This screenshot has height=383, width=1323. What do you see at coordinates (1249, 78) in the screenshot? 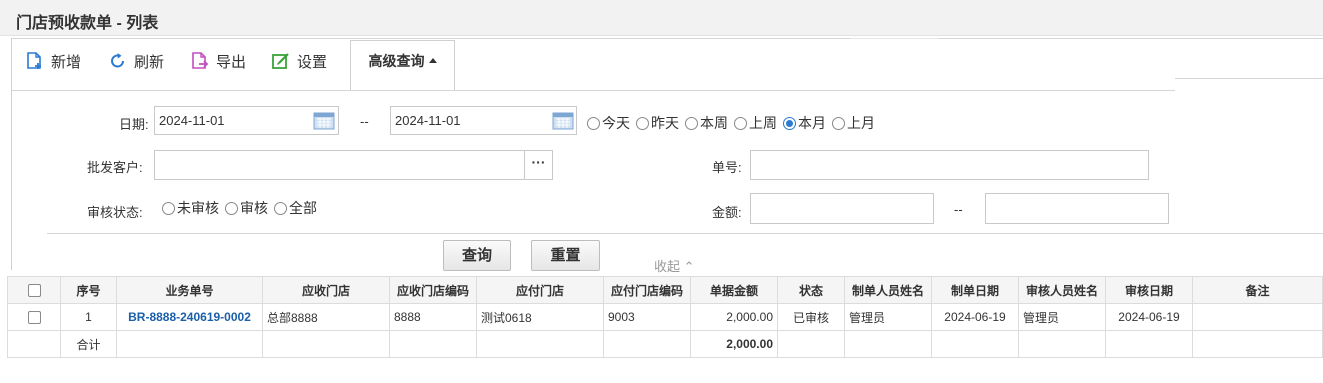
I see `panel-right-divider` at bounding box center [1249, 78].